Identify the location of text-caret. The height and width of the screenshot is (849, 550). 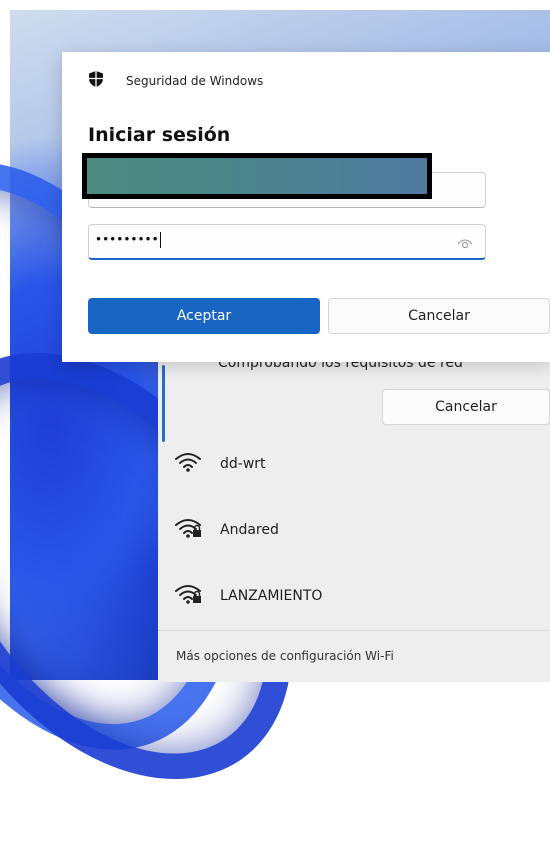
(160, 240).